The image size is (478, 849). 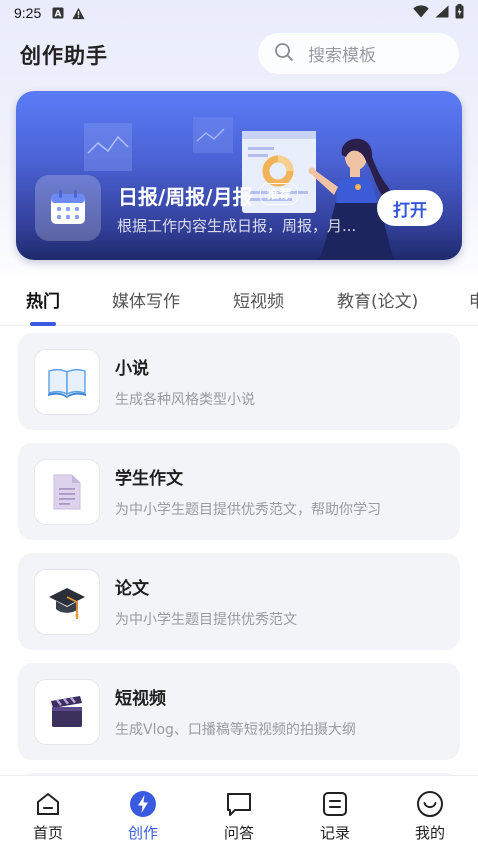 I want to click on calendar-icon, so click(x=68, y=207).